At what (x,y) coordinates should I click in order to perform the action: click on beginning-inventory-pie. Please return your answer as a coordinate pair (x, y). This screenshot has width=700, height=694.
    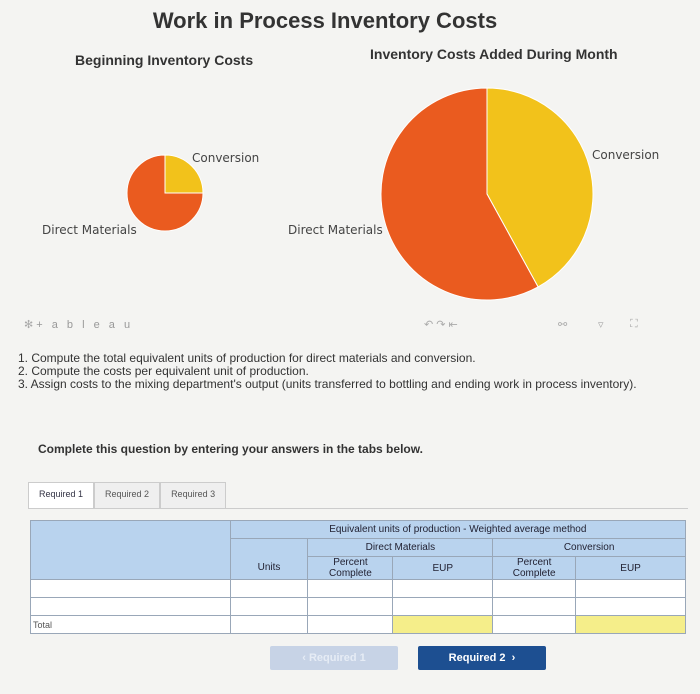
    Looking at the image, I should click on (165, 193).